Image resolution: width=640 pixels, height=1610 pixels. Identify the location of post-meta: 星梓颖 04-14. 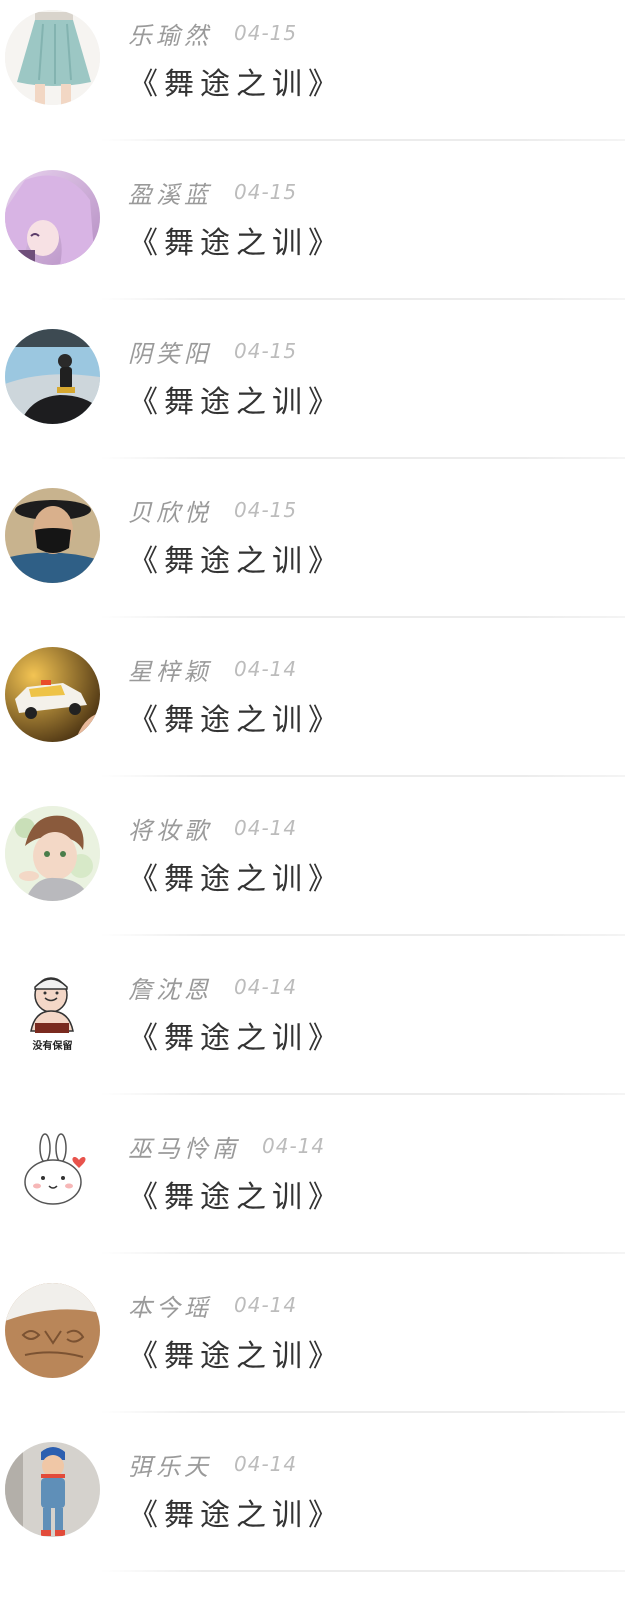
(212, 669).